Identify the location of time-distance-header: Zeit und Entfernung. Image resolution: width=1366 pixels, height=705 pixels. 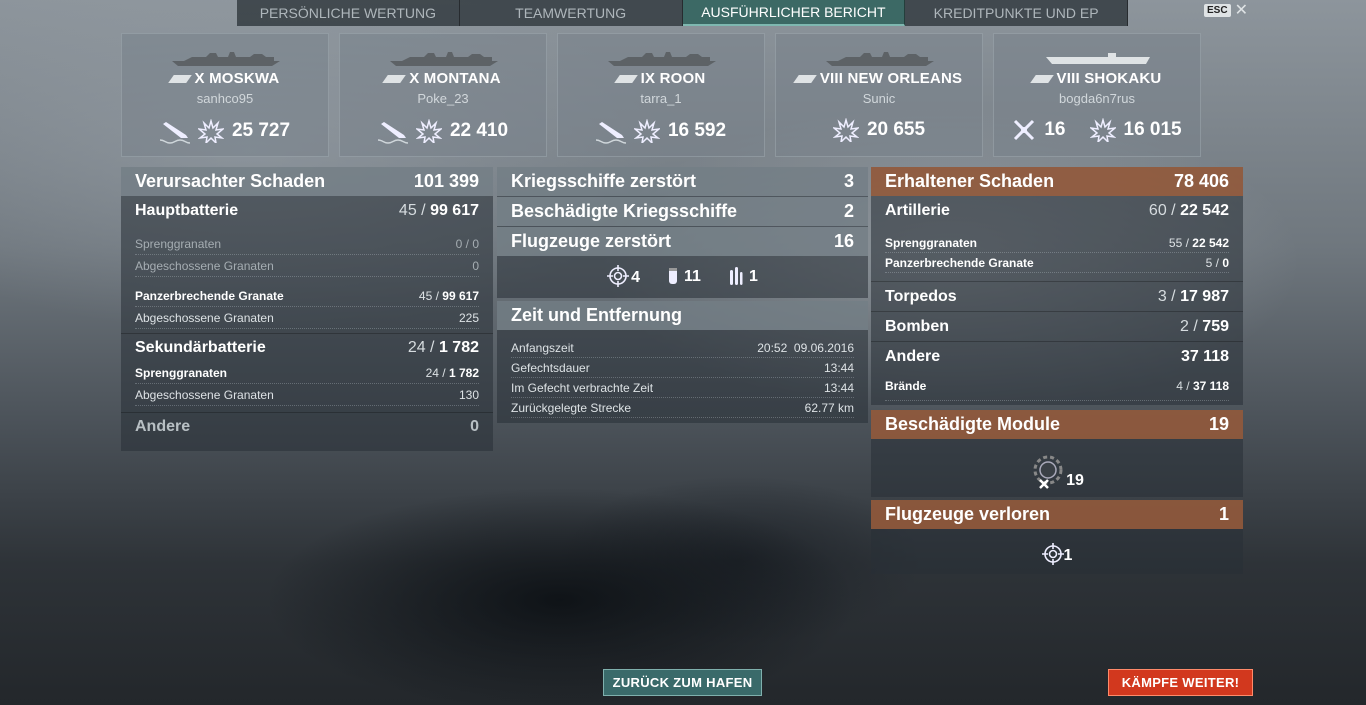
(682, 315).